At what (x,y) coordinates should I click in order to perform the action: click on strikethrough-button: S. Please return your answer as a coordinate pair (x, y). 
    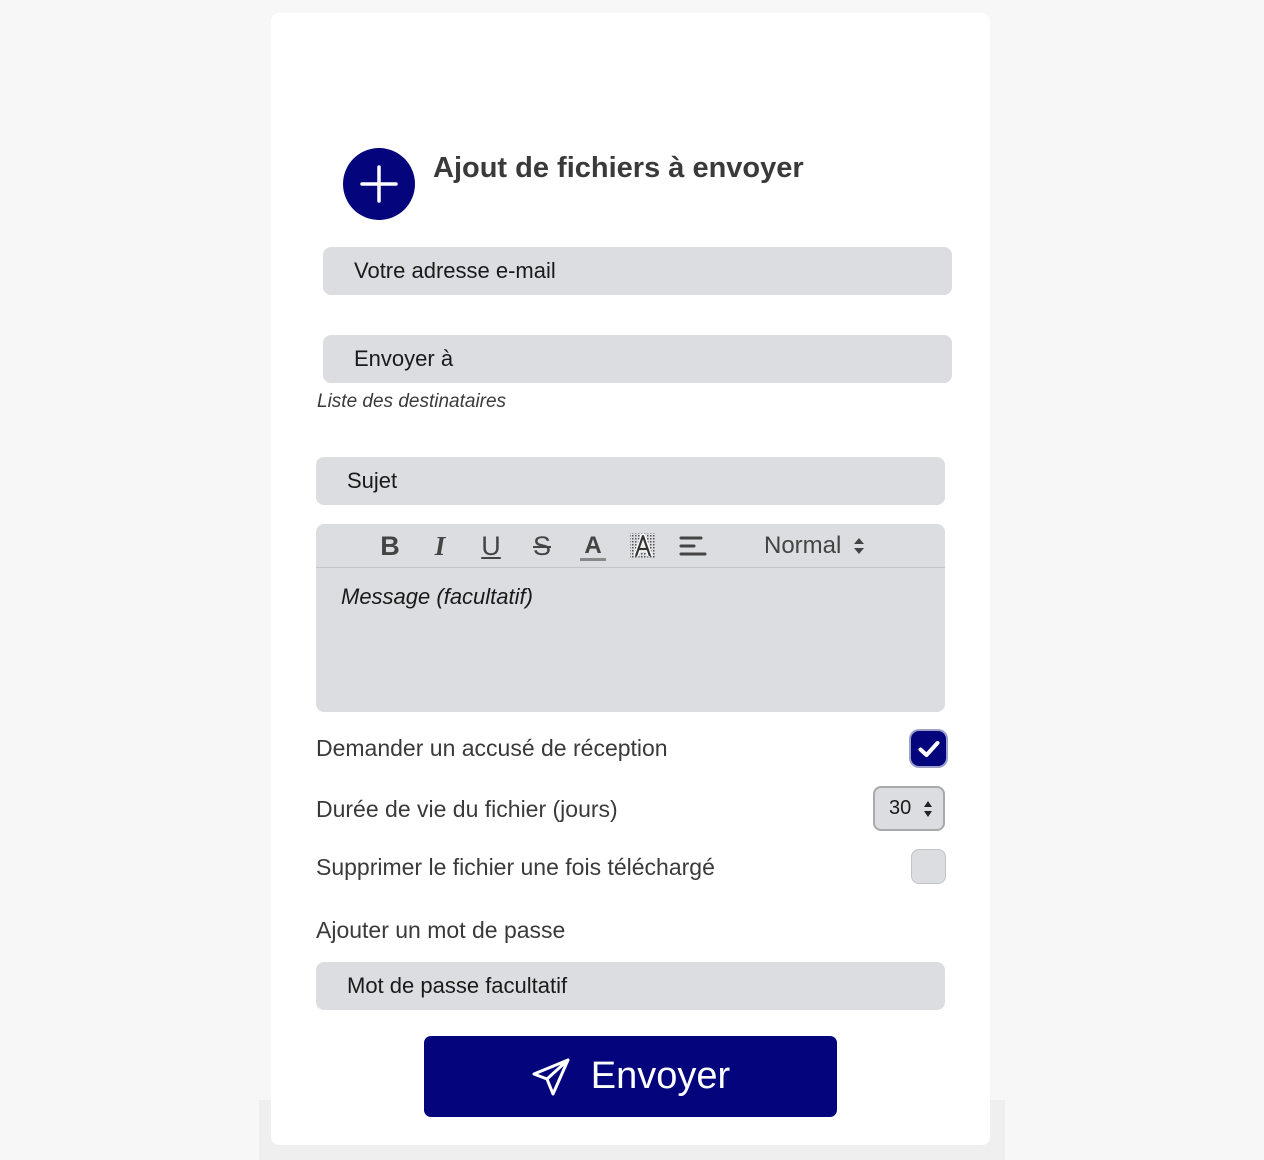
    Looking at the image, I should click on (542, 546).